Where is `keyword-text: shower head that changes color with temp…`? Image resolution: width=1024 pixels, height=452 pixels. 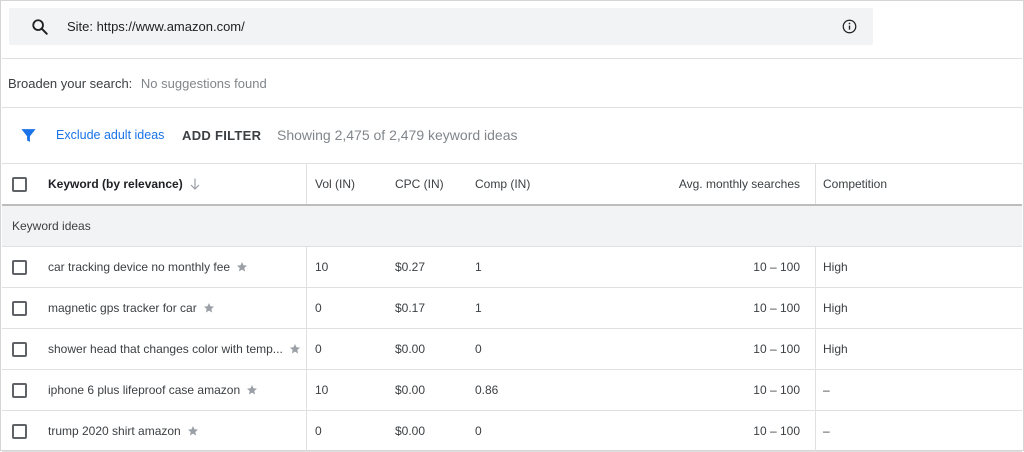
keyword-text: shower head that changes color with temp… is located at coordinates (165, 349).